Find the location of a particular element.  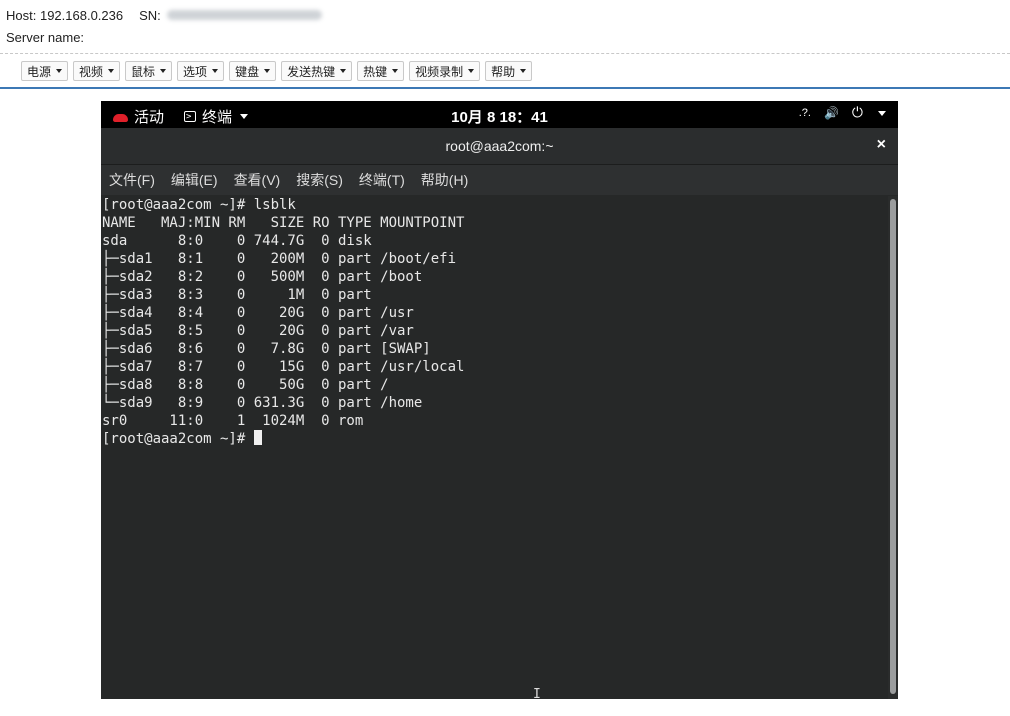

kvm-toolbar: 电源 视频 鼠标 选项 键盘 发送热键 热键 视频录制 帮助 is located at coordinates (277, 72).